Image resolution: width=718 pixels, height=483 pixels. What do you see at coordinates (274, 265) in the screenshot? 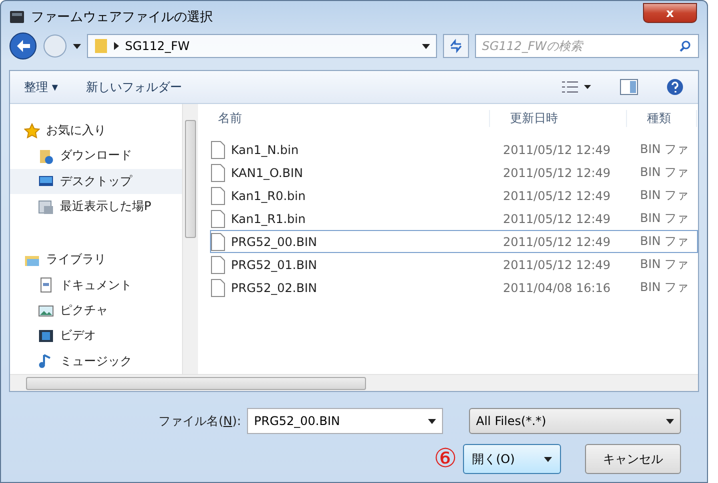
I see `file-name: PRG52_01.BIN` at bounding box center [274, 265].